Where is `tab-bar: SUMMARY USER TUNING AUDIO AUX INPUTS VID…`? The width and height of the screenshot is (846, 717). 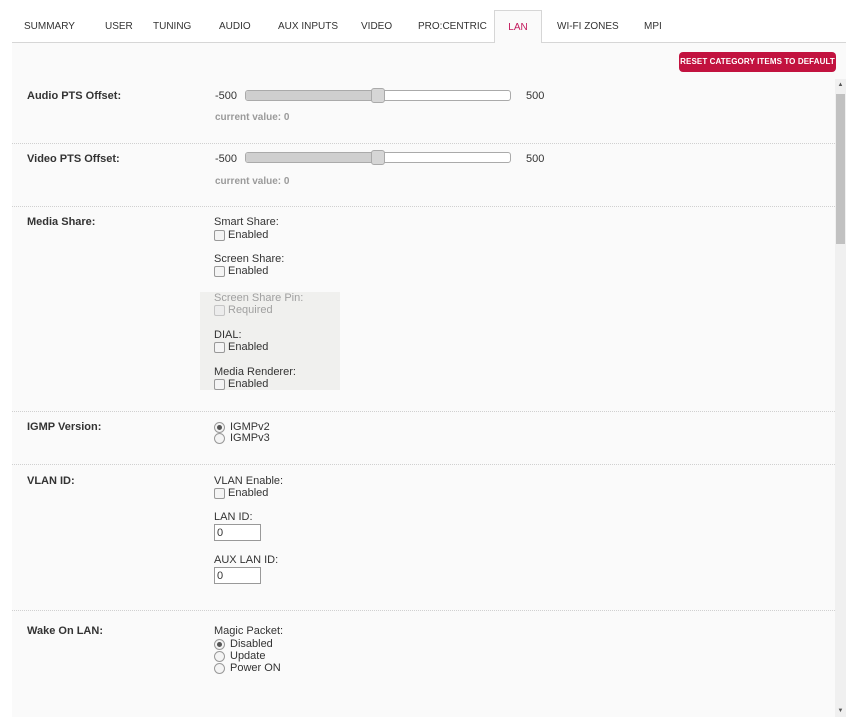
tab-bar: SUMMARY USER TUNING AUDIO AUX INPUTS VID… is located at coordinates (429, 27).